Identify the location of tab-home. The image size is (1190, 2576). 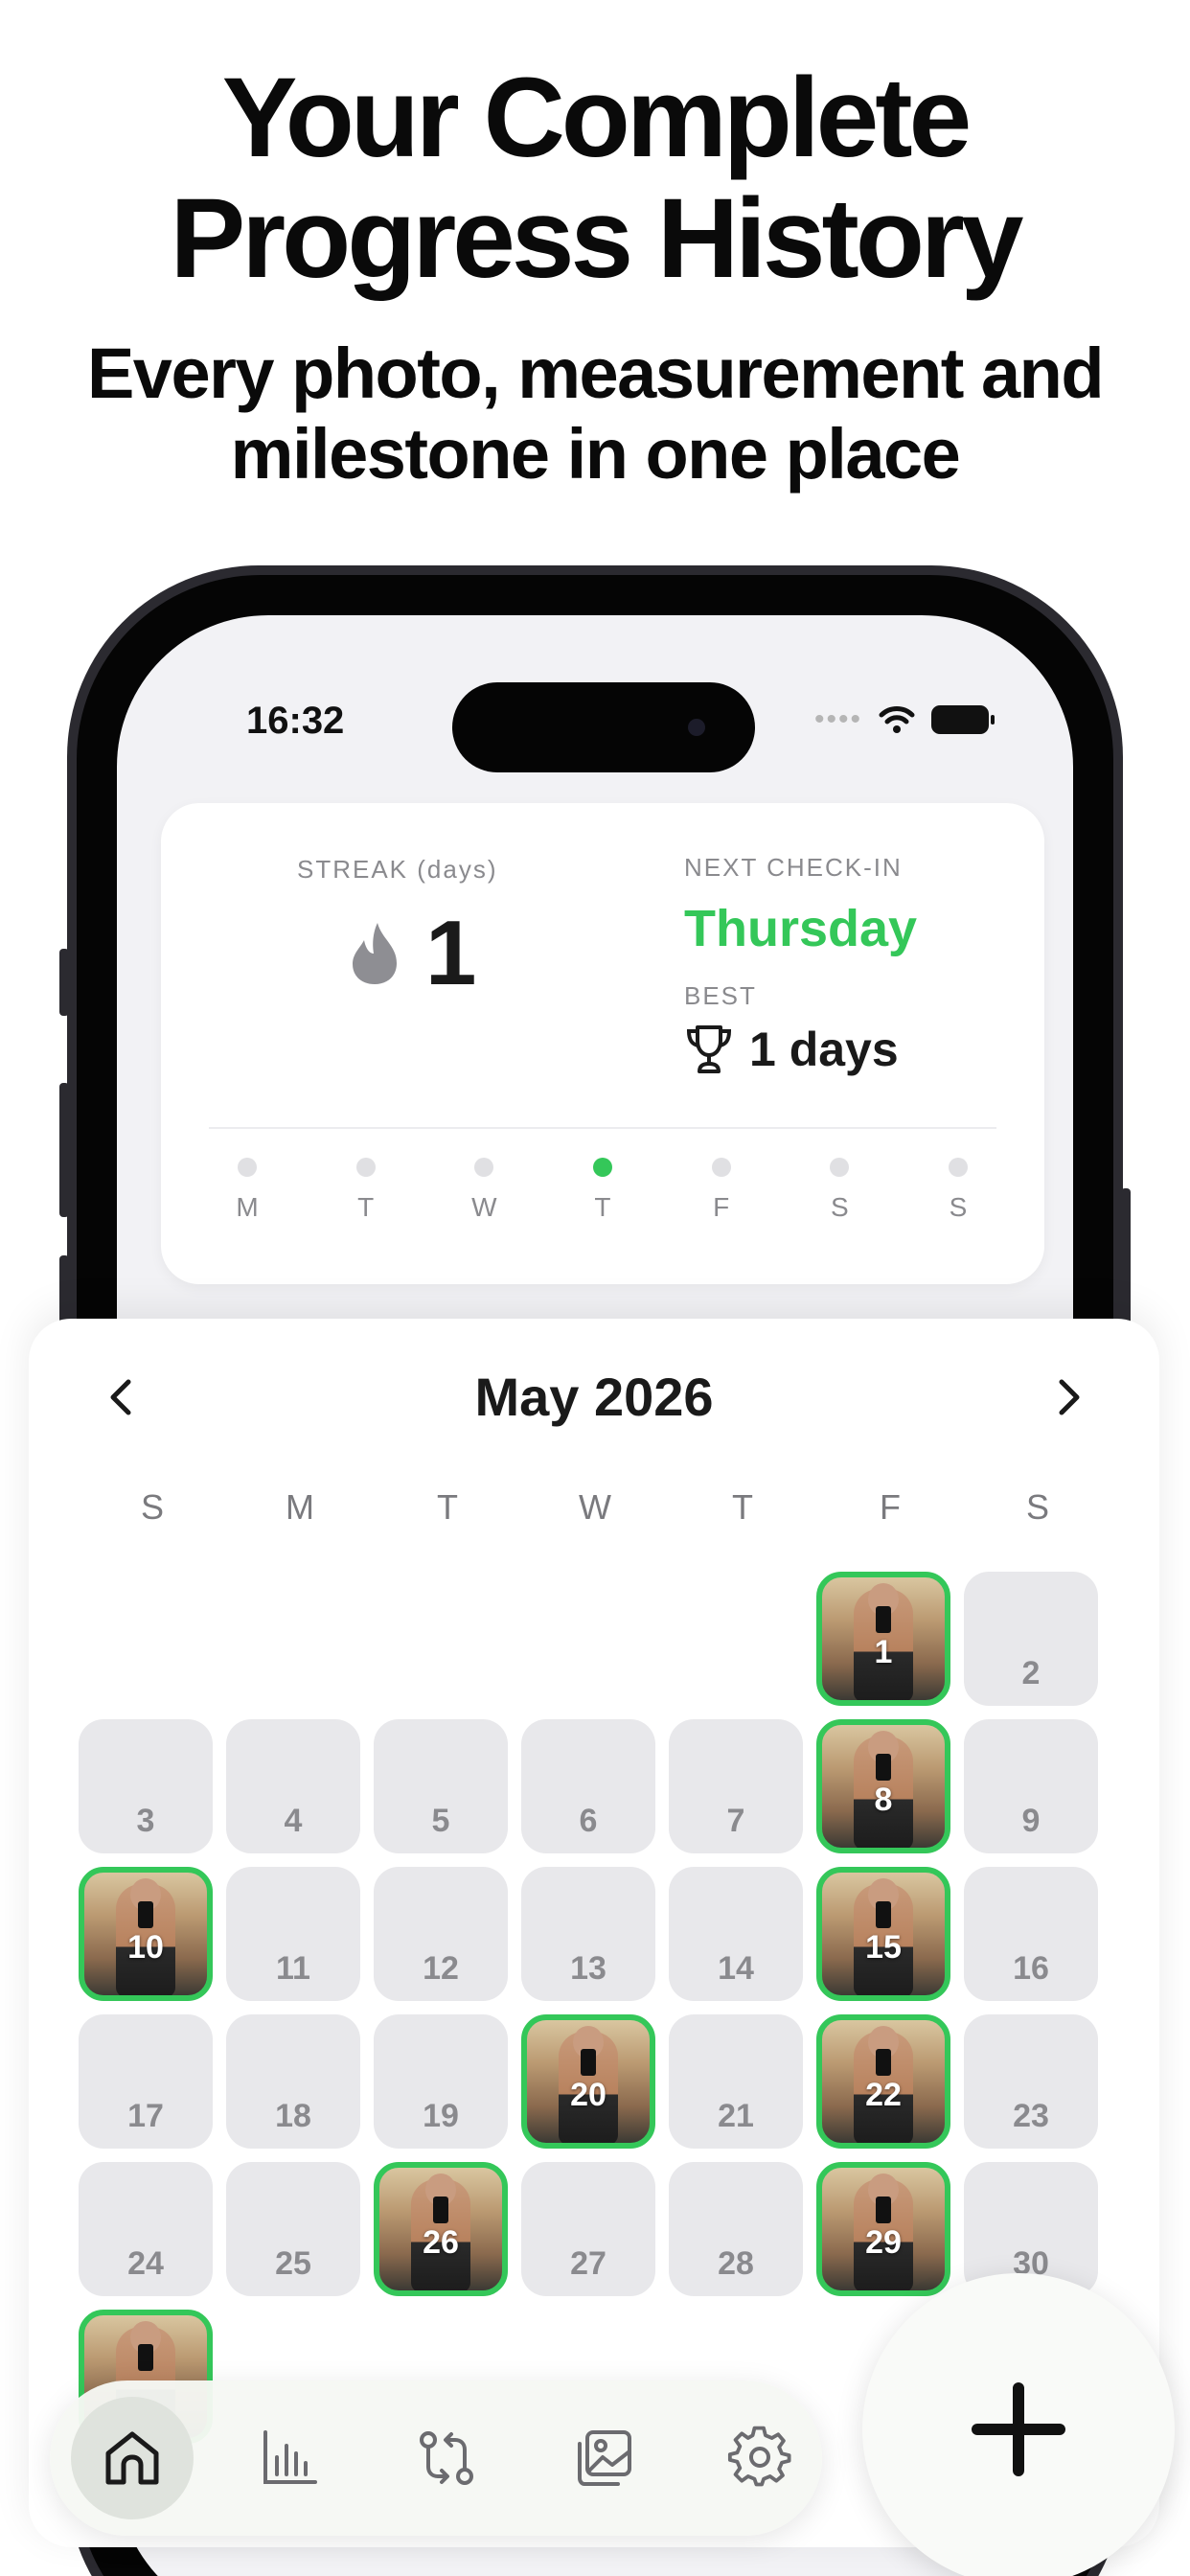
(132, 2458).